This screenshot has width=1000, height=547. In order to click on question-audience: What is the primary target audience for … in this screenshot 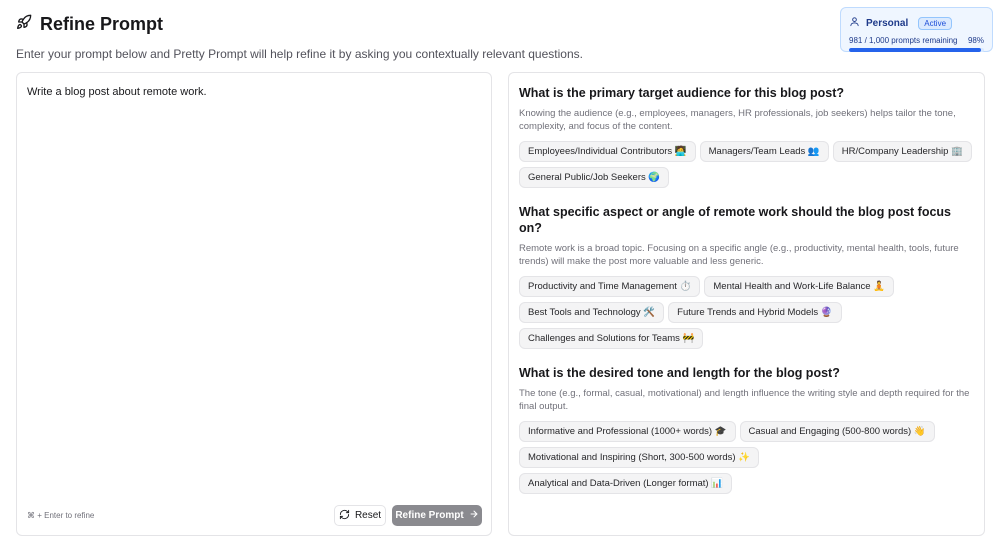, I will do `click(746, 136)`.